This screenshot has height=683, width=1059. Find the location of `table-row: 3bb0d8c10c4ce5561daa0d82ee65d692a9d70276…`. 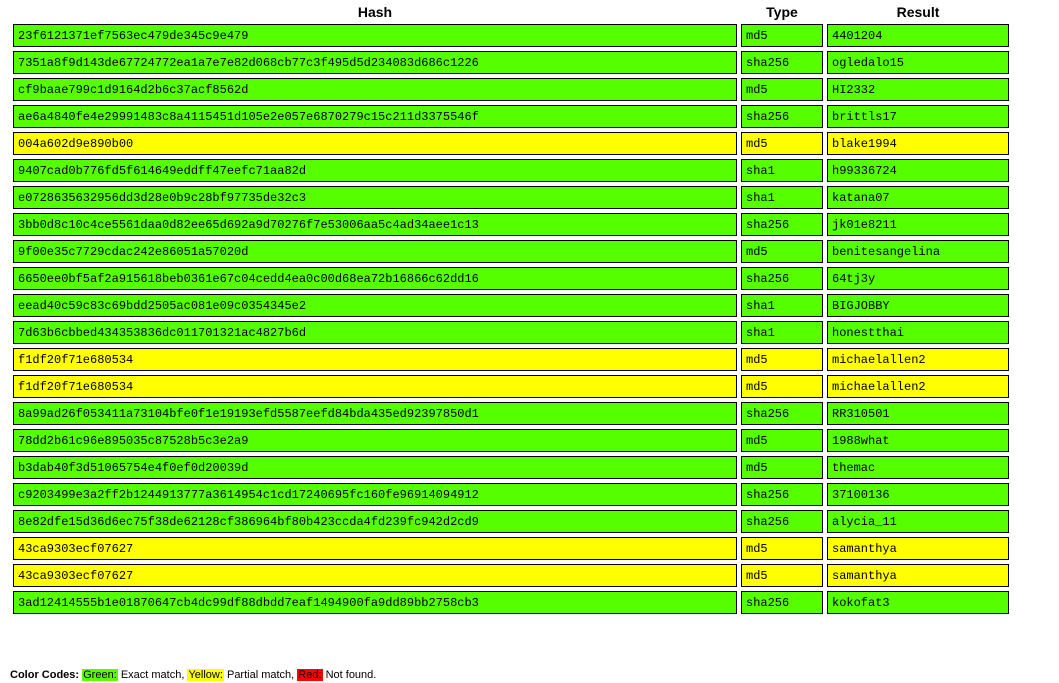

table-row: 3bb0d8c10c4ce5561daa0d82ee65d692a9d70276… is located at coordinates (511, 224).